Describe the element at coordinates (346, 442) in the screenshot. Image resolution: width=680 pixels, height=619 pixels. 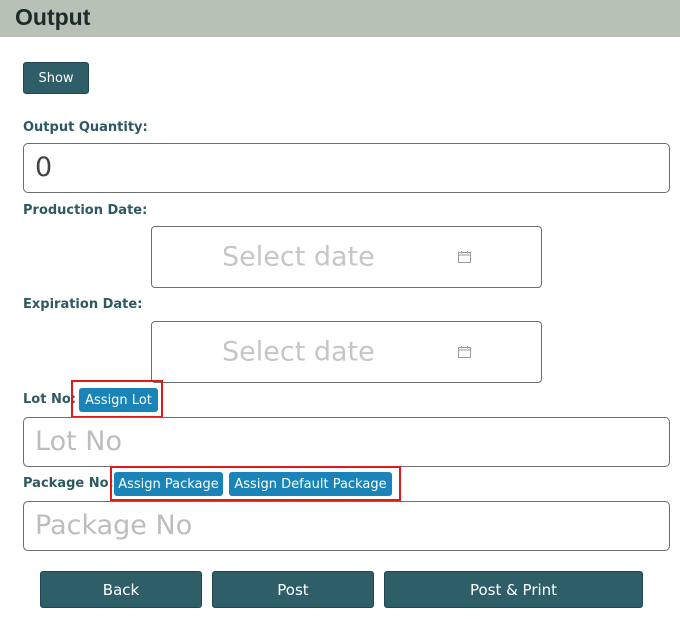
I see `lot-no-input: Lot No` at that location.